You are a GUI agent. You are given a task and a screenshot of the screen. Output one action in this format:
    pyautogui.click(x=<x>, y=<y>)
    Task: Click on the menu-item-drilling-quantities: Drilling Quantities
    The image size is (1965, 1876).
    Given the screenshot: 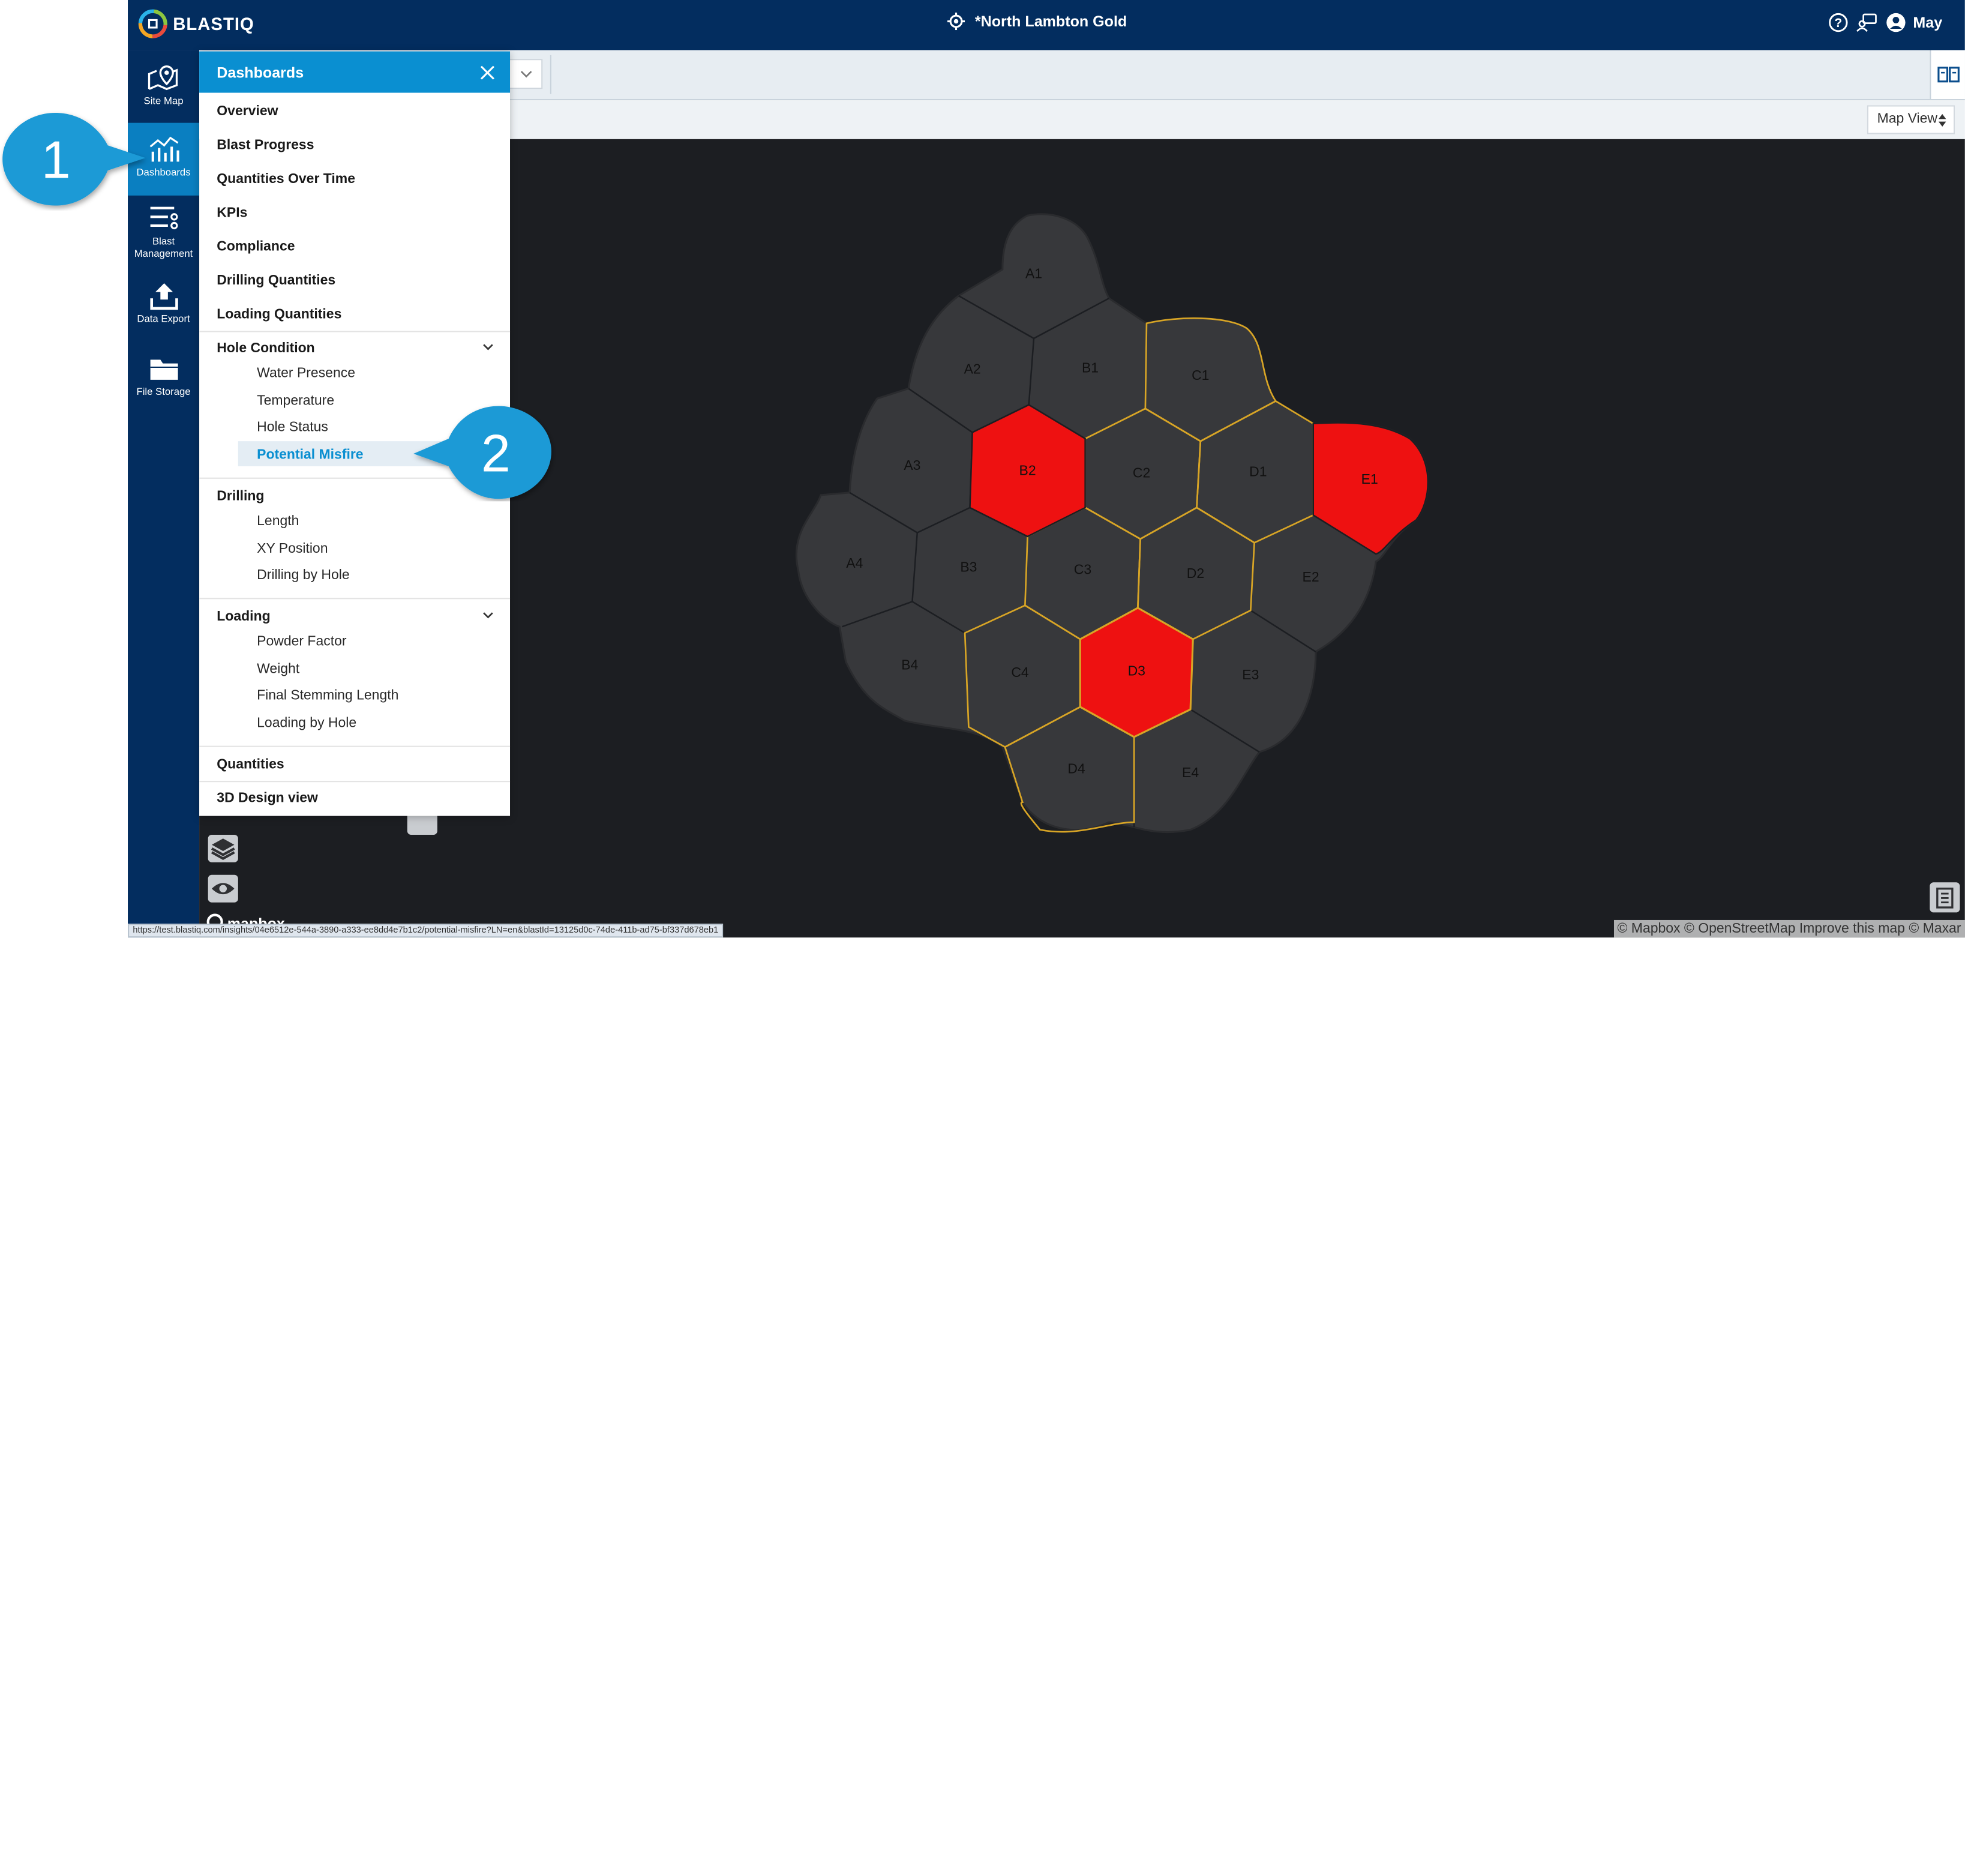 What is the action you would take?
    pyautogui.click(x=276, y=280)
    